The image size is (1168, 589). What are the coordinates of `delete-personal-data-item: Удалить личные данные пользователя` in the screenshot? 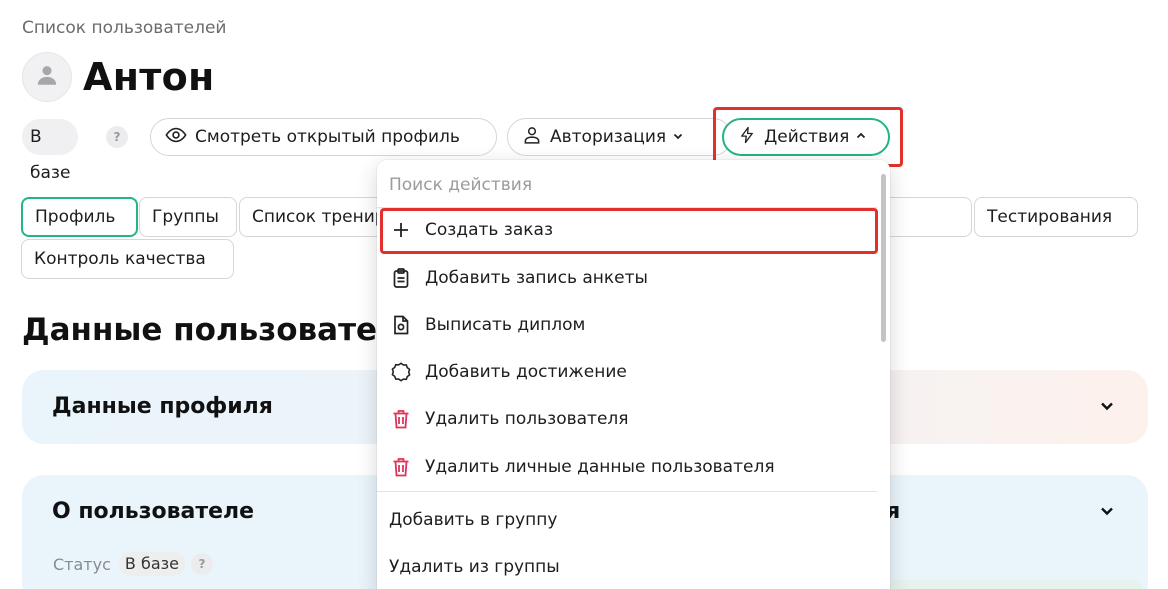 It's located at (627, 467).